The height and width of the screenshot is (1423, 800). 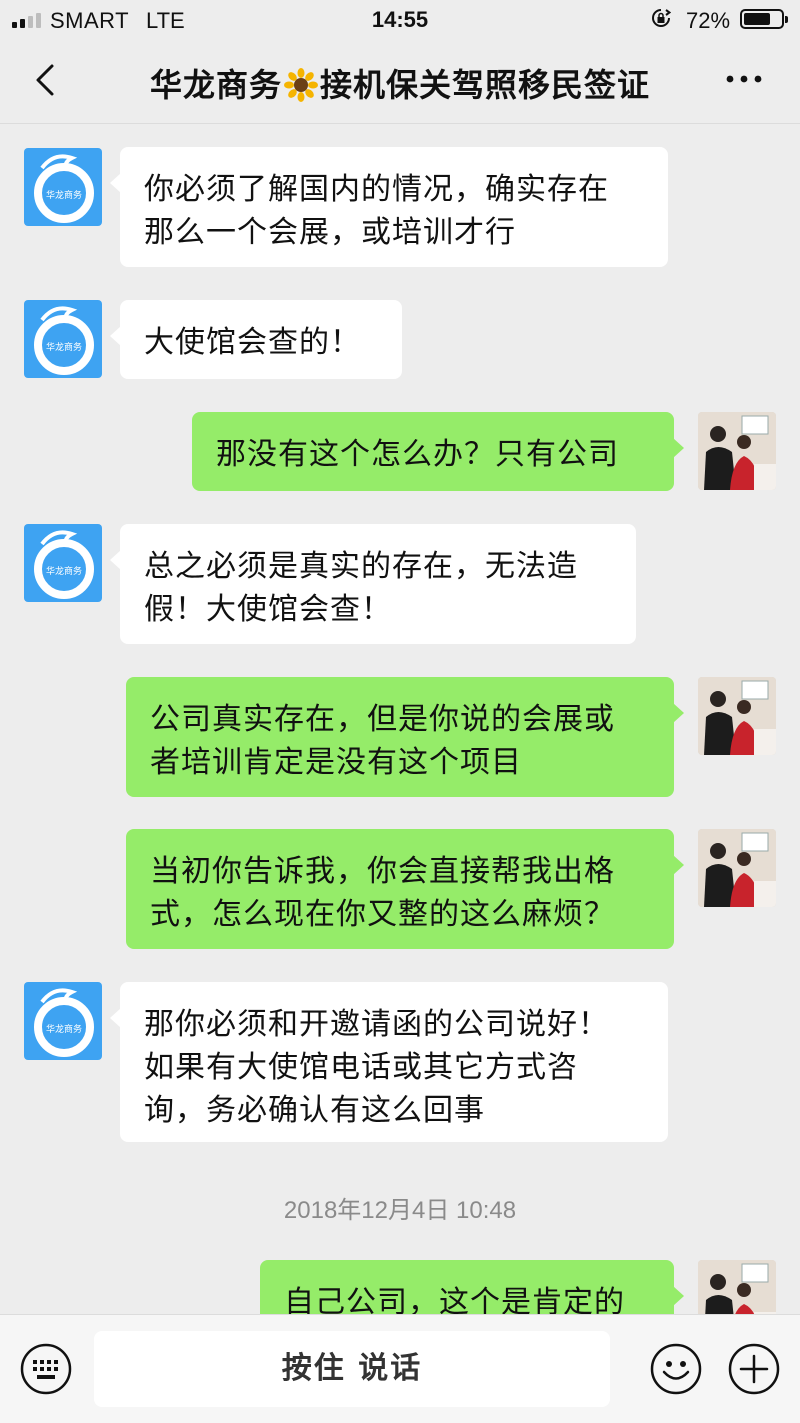 What do you see at coordinates (330, 232) in the screenshot?
I see `message-text-line: 那么一个会展，或培训才行` at bounding box center [330, 232].